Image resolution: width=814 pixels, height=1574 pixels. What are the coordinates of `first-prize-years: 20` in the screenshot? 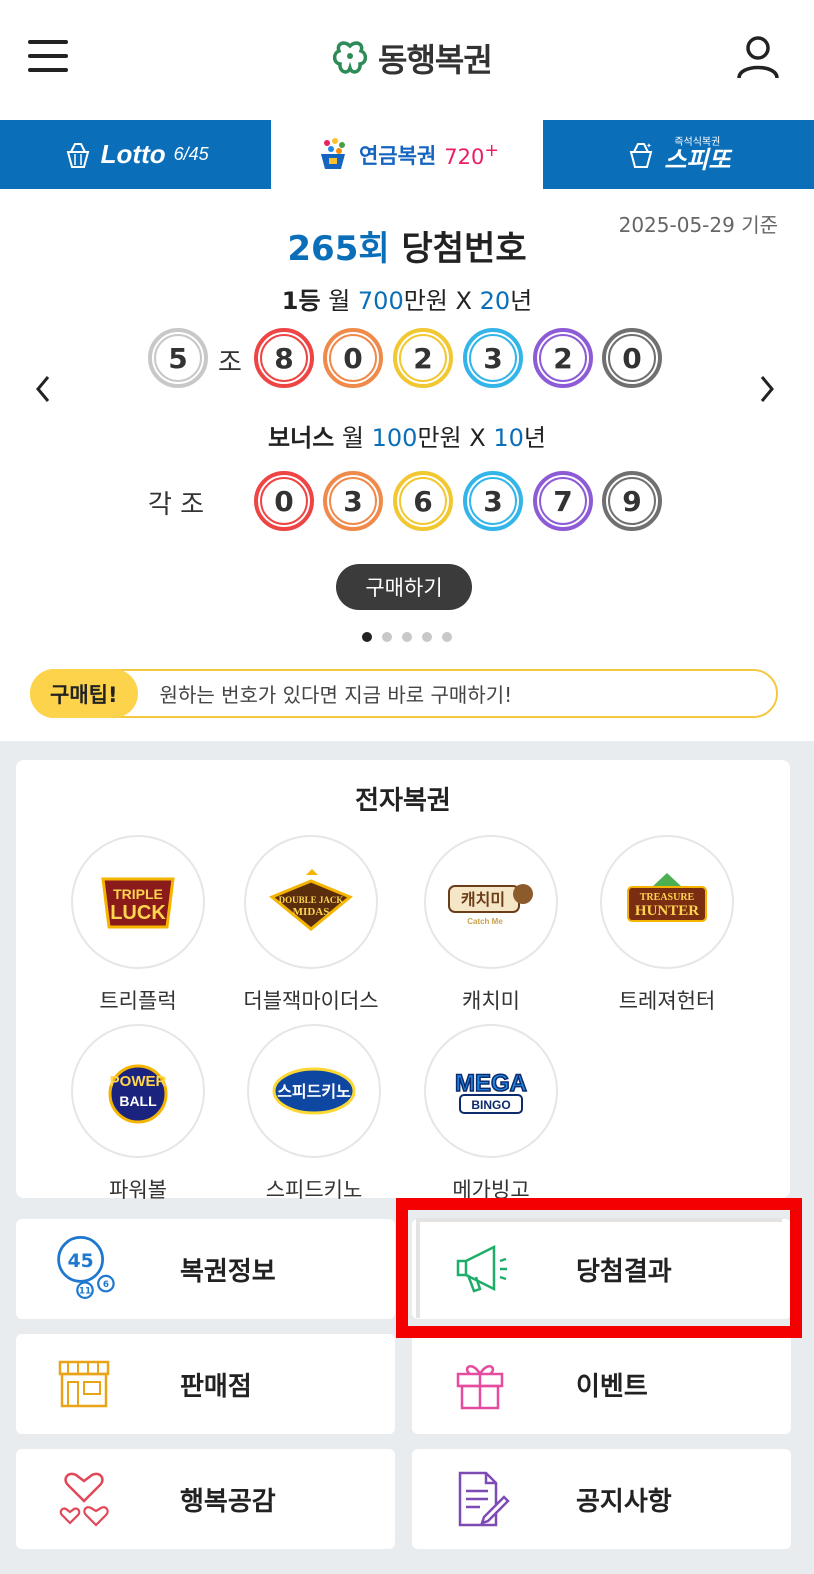 It's located at (495, 301).